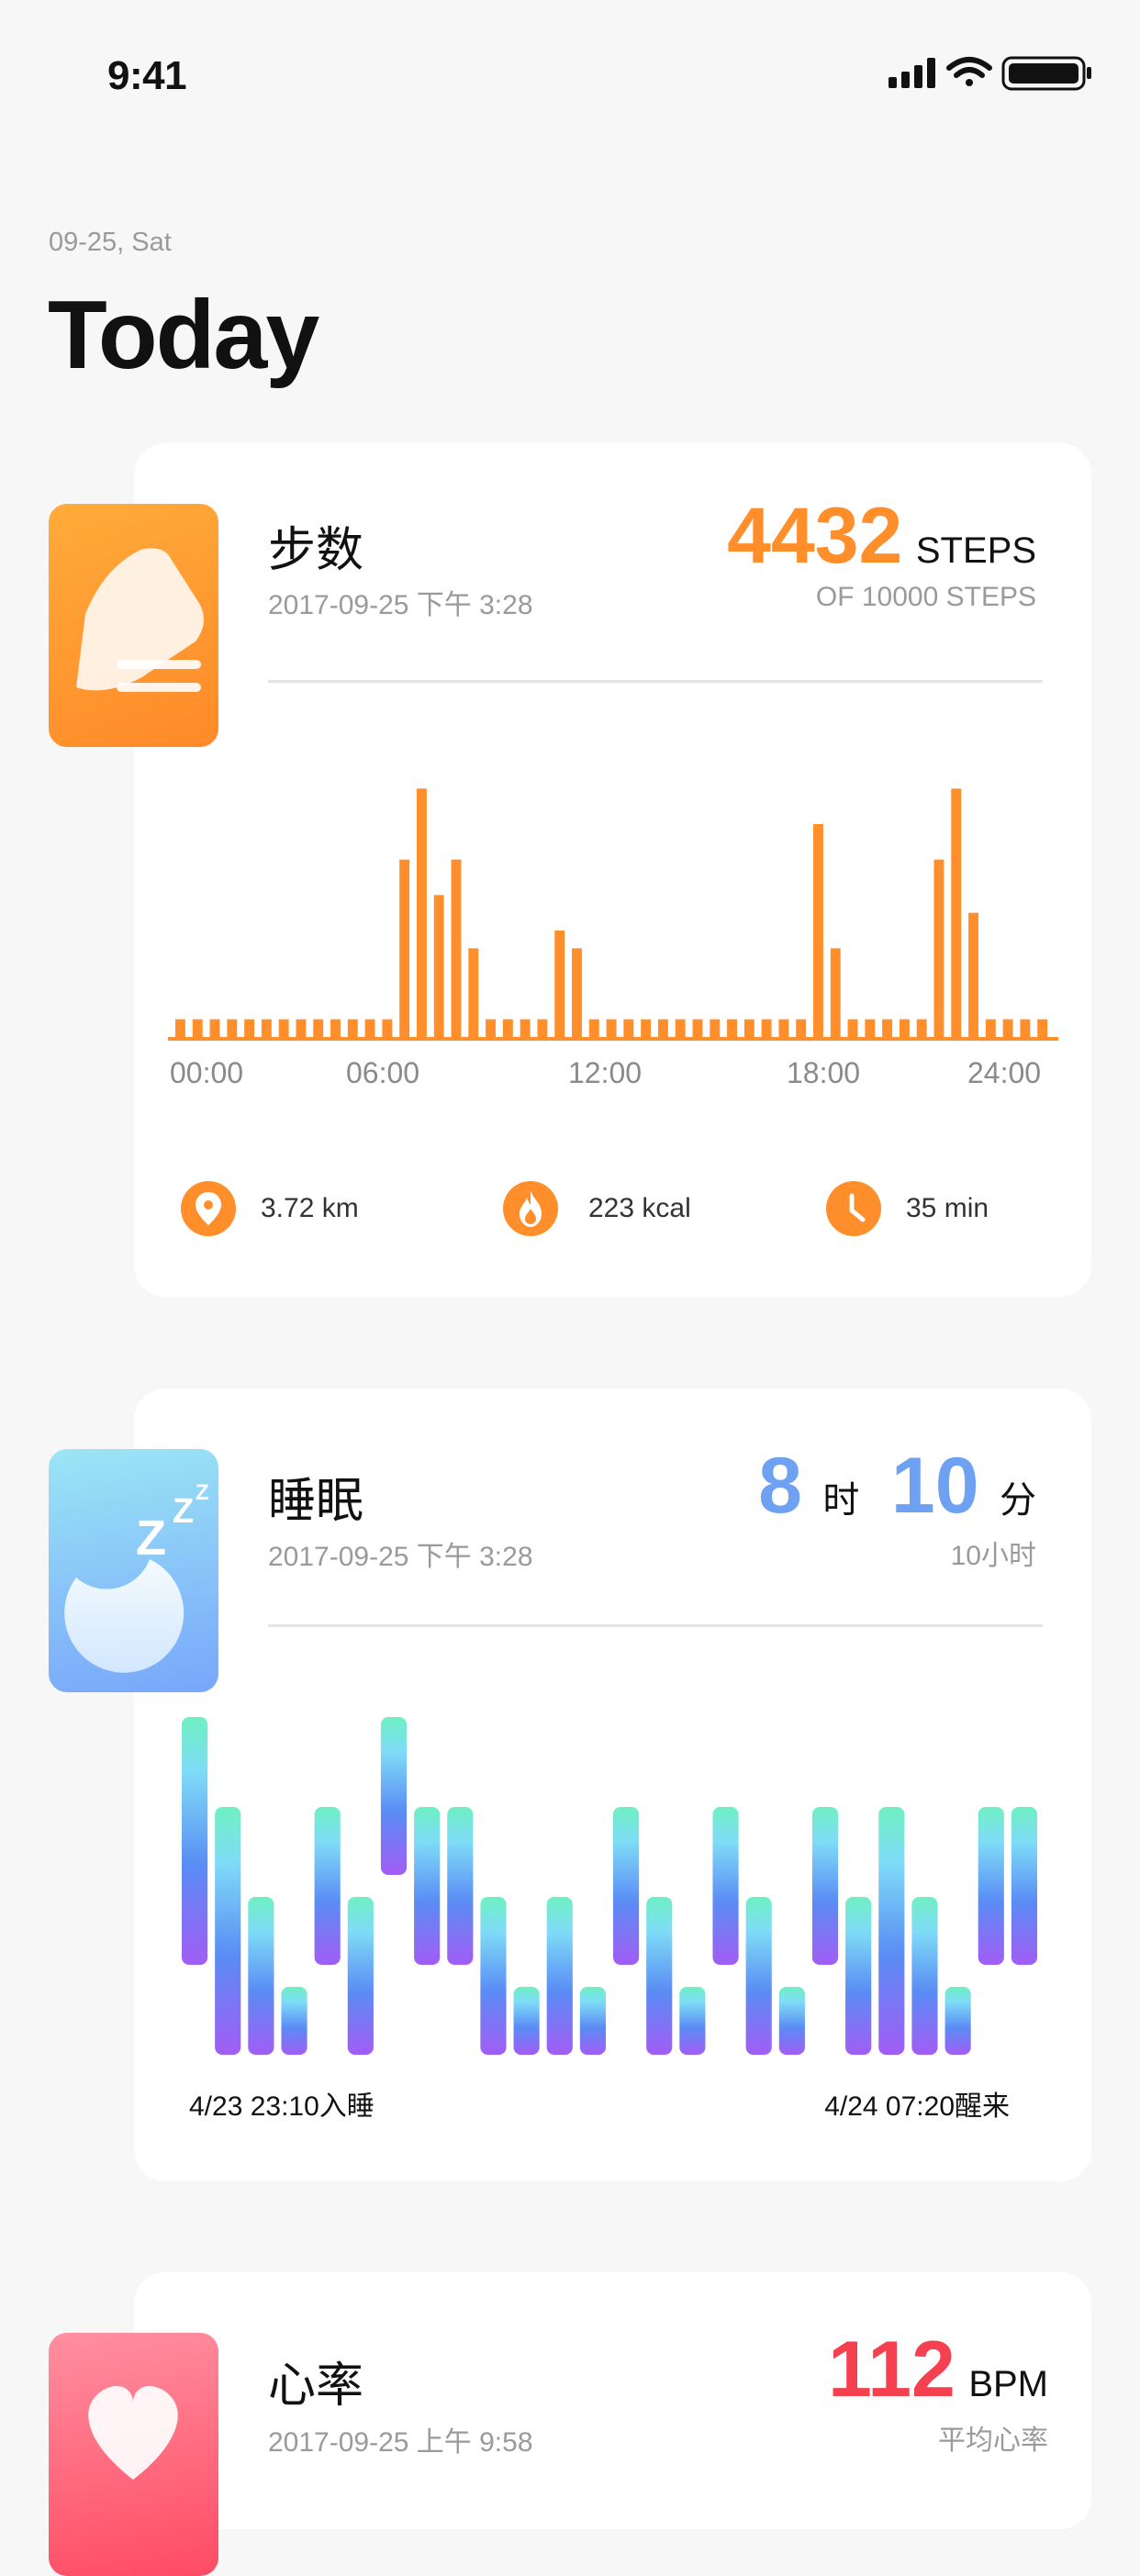 The height and width of the screenshot is (2576, 1140). Describe the element at coordinates (656, 1625) in the screenshot. I see `sleep-divider` at that location.